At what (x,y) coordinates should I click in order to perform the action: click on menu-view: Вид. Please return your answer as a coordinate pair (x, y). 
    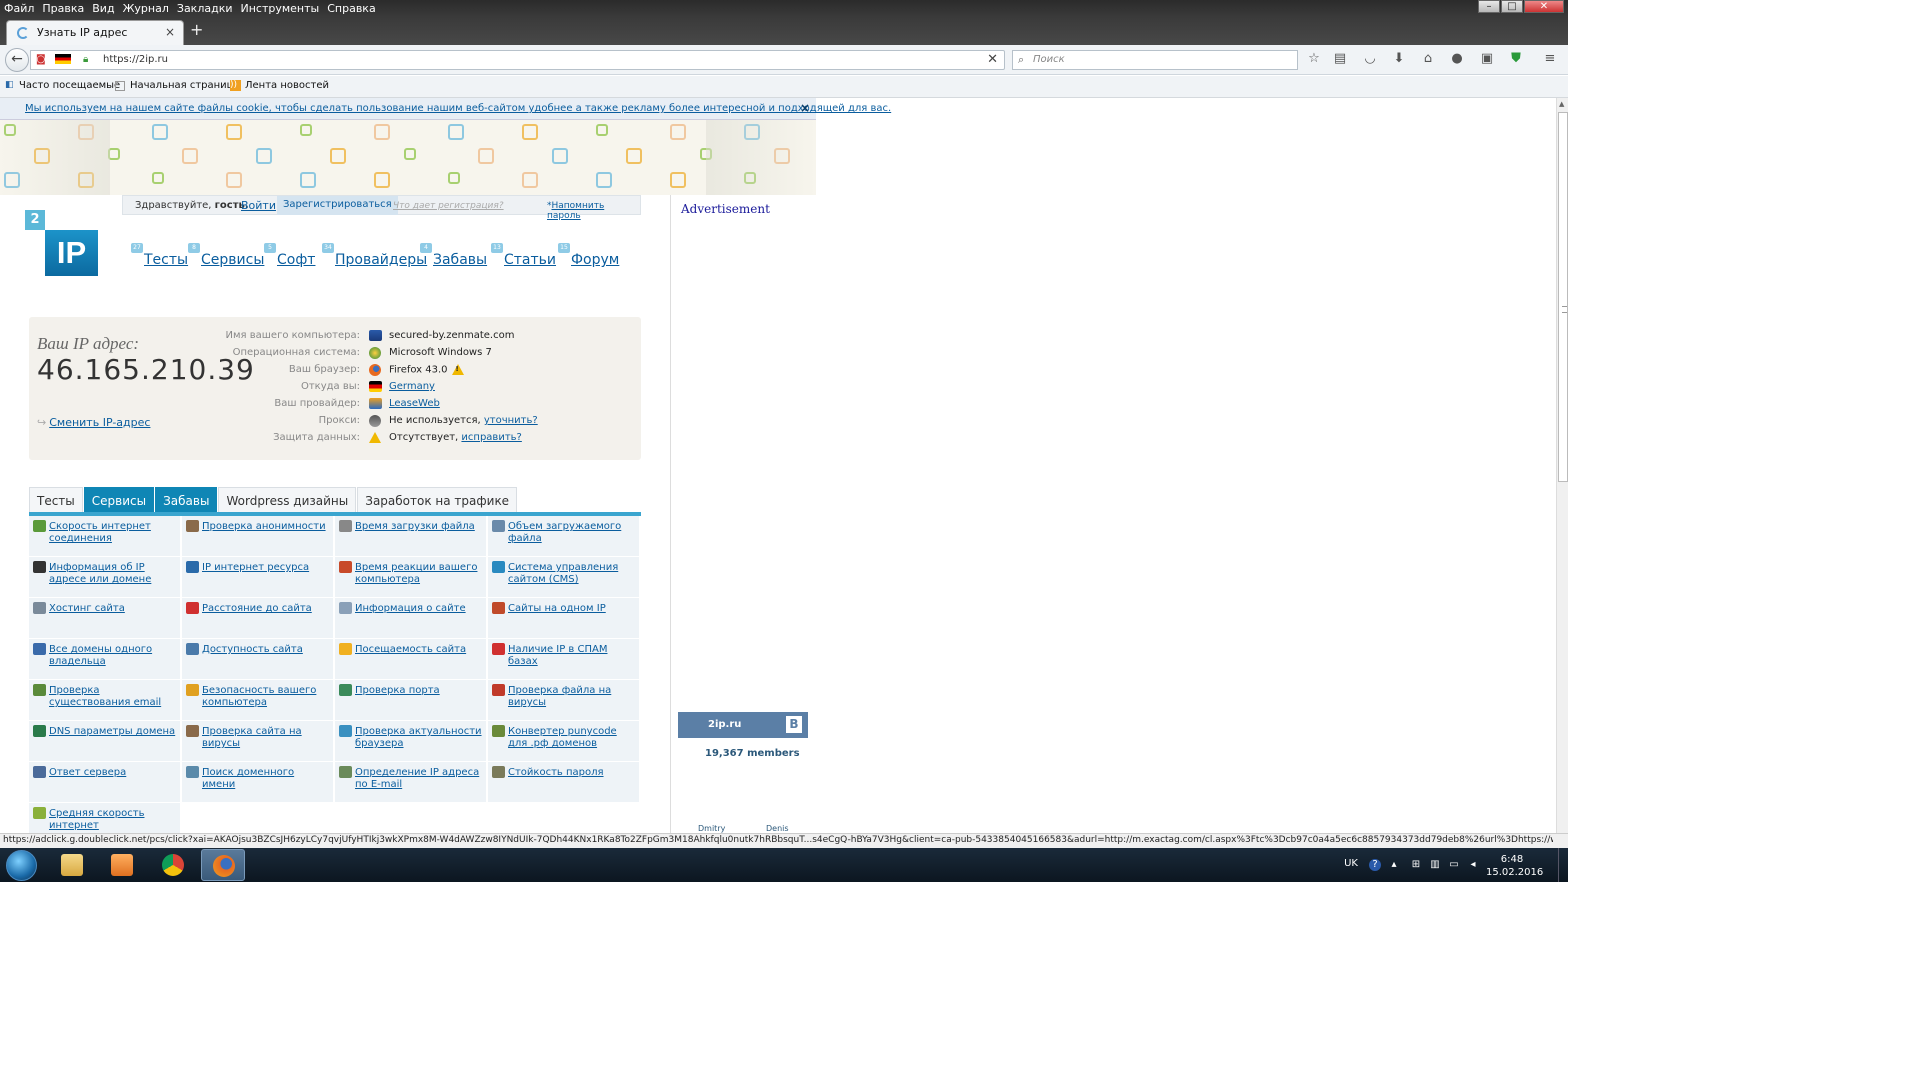
    Looking at the image, I should click on (103, 8).